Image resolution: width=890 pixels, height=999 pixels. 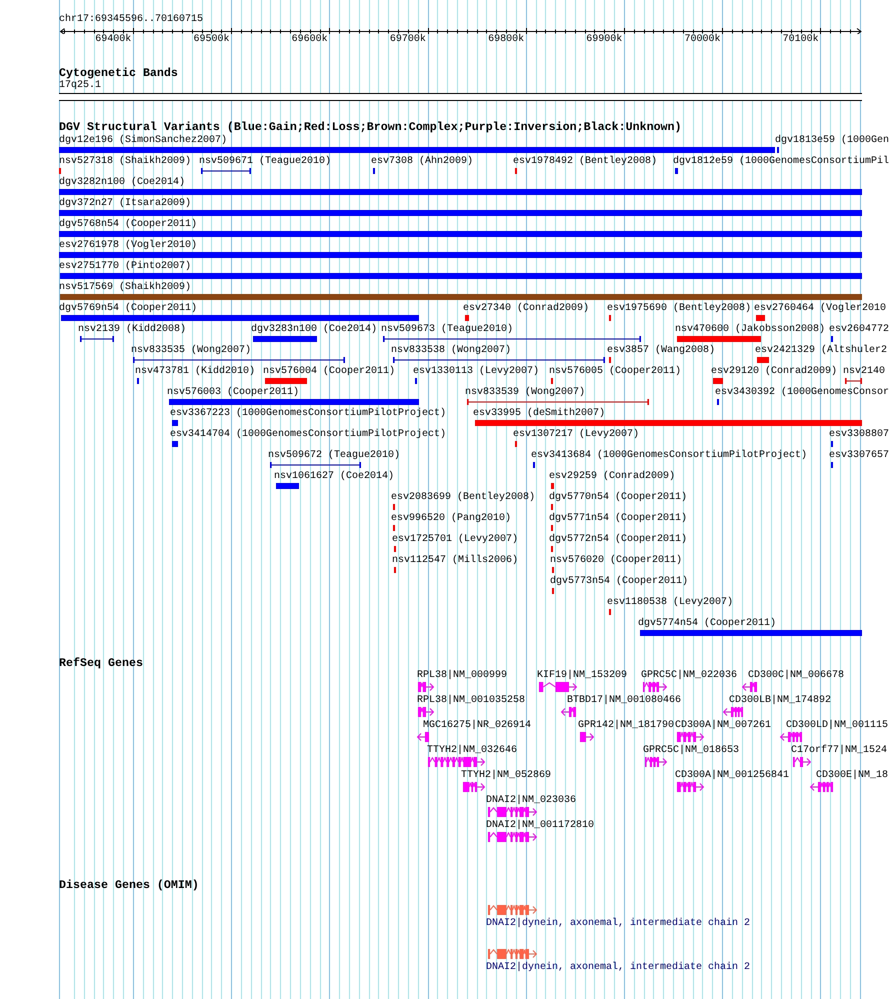 I want to click on variant-label: nsv576003 (Cooper2011), so click(x=233, y=392).